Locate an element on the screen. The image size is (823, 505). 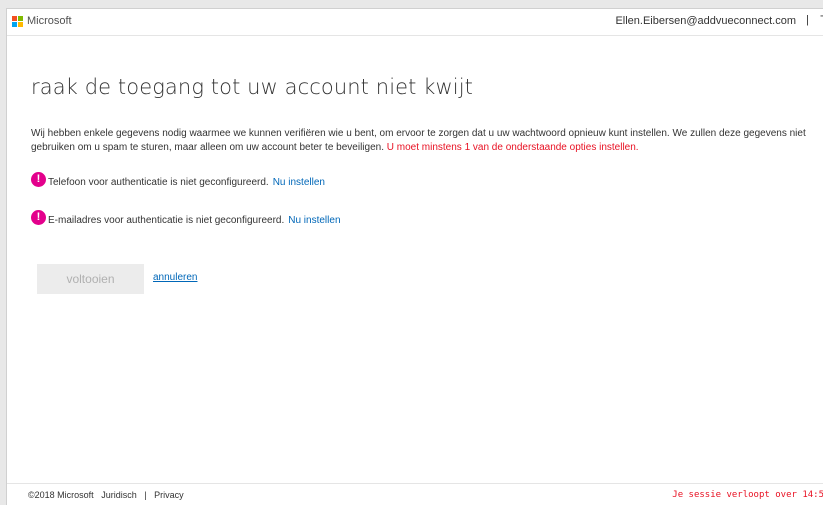
legal-link: Juridisch is located at coordinates (119, 495).